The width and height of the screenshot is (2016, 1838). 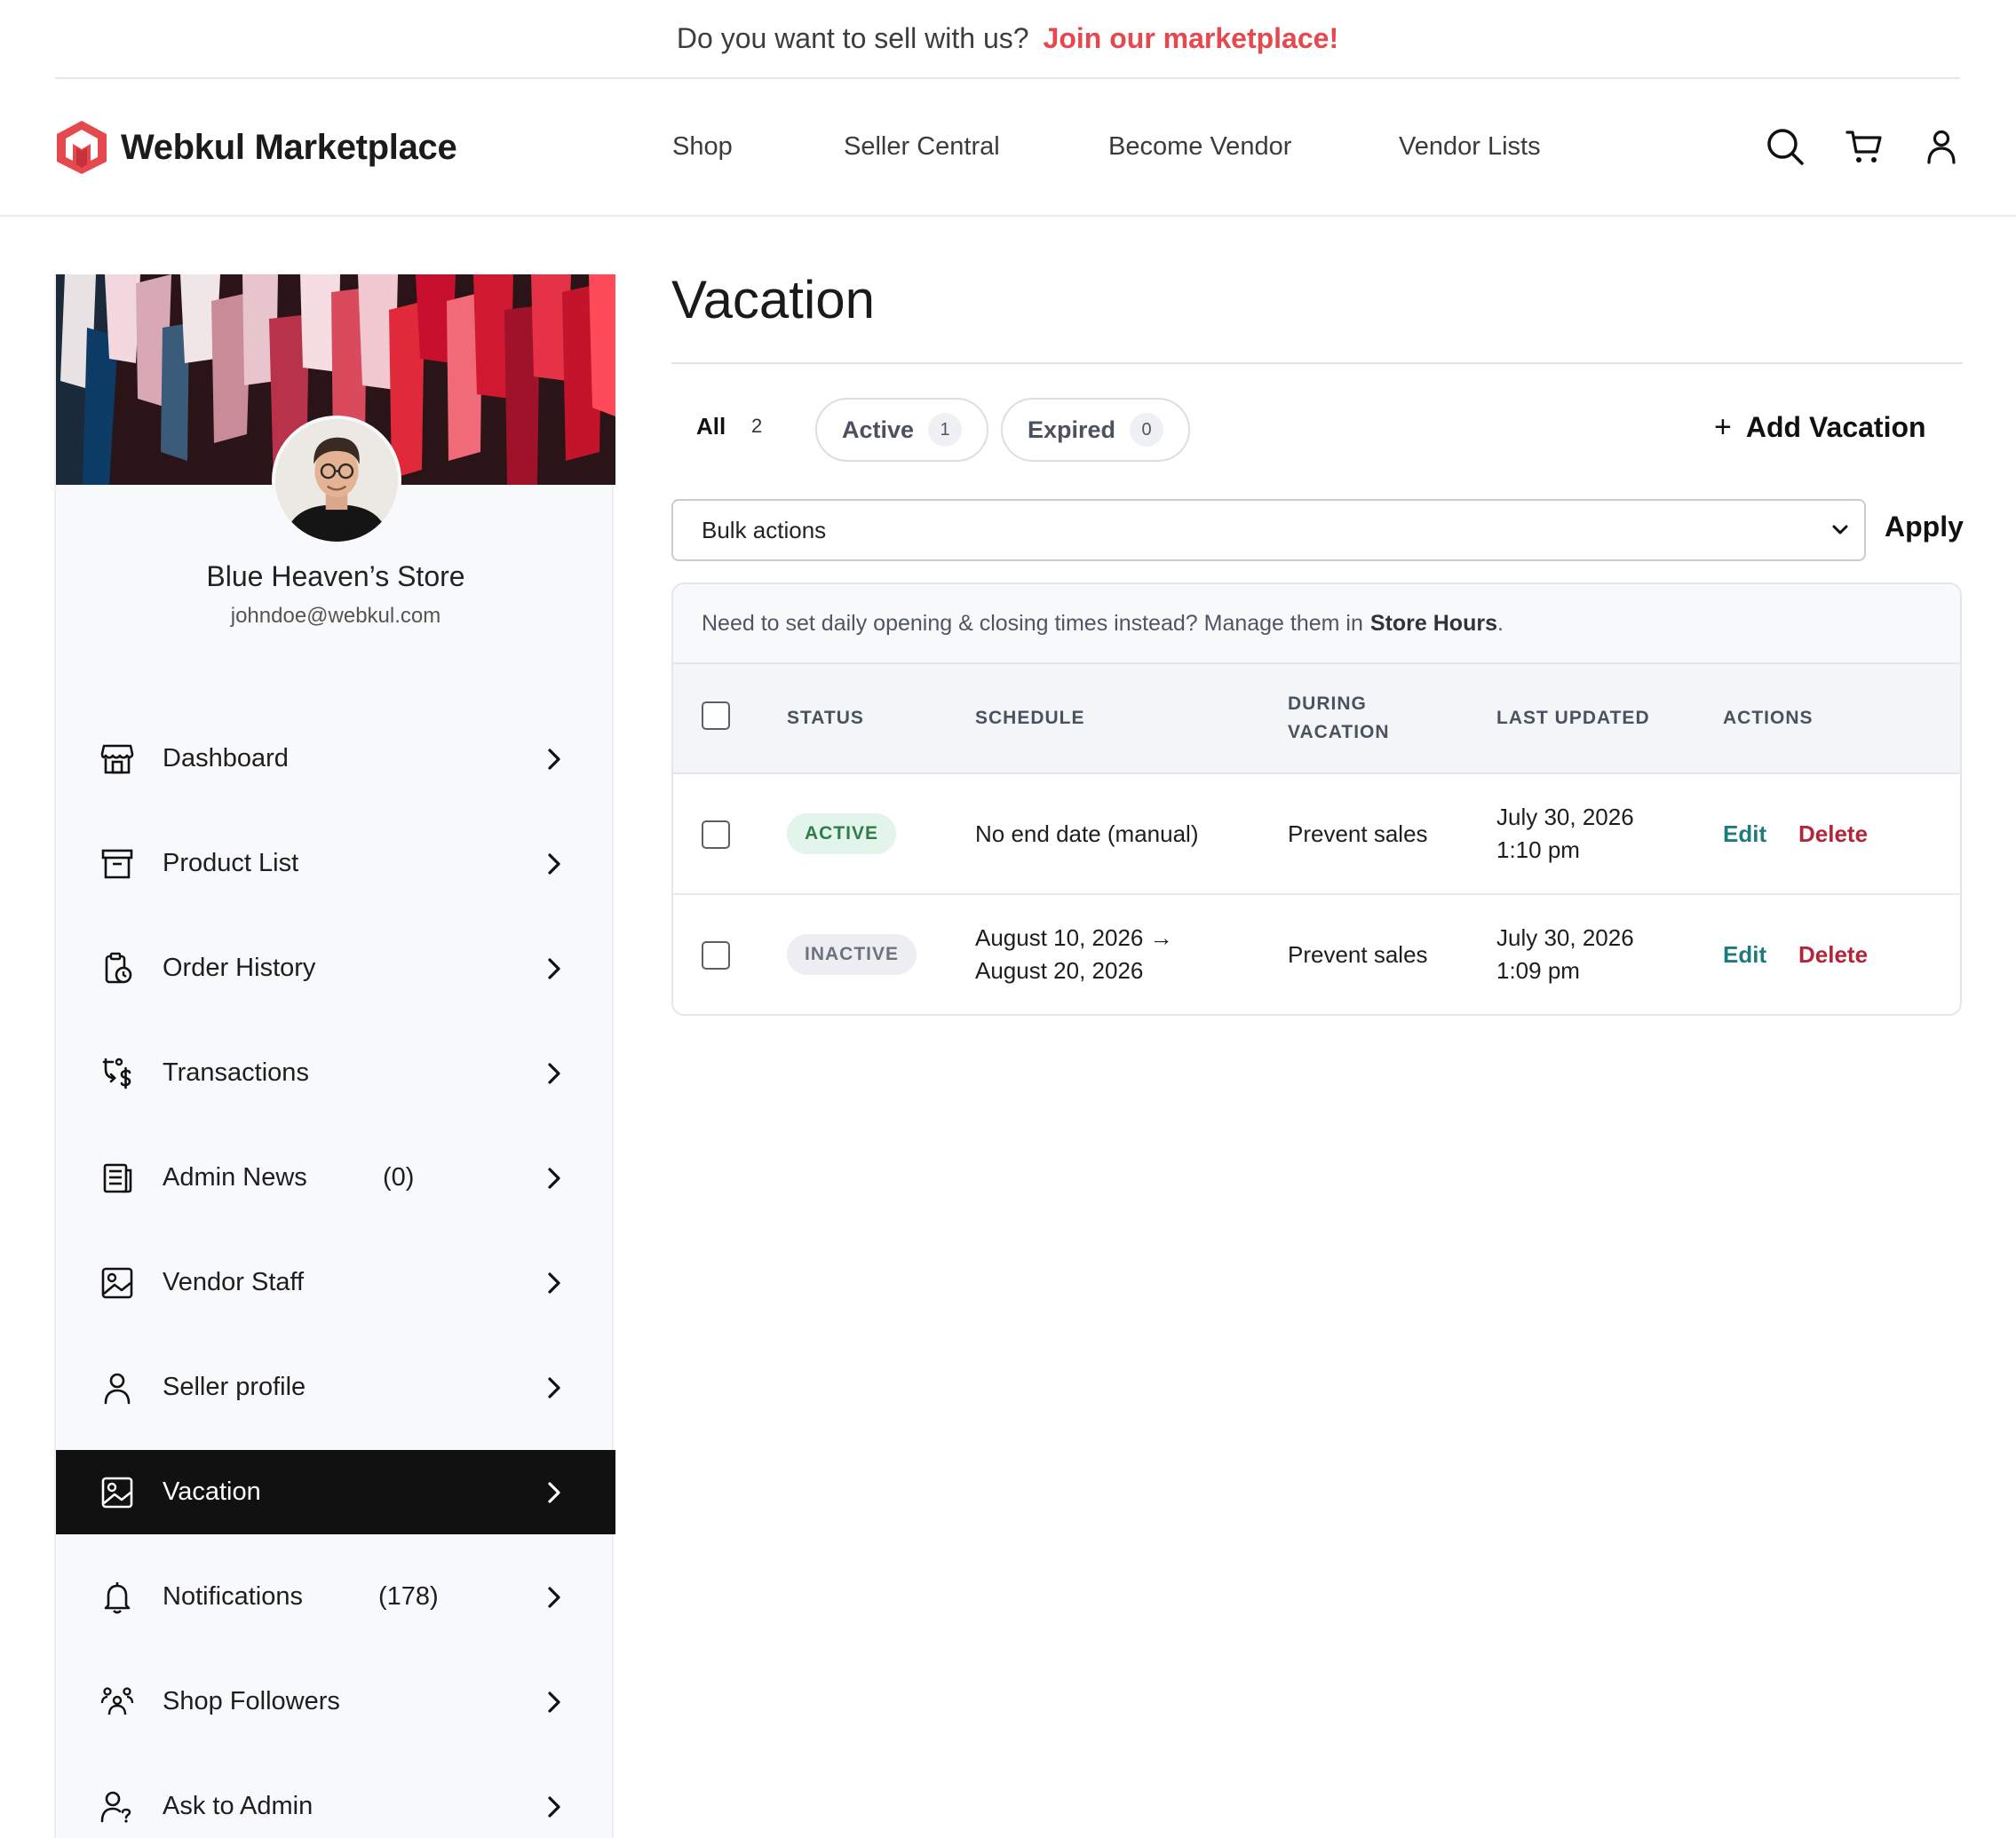 What do you see at coordinates (716, 715) in the screenshot?
I see `select-all-checkbox` at bounding box center [716, 715].